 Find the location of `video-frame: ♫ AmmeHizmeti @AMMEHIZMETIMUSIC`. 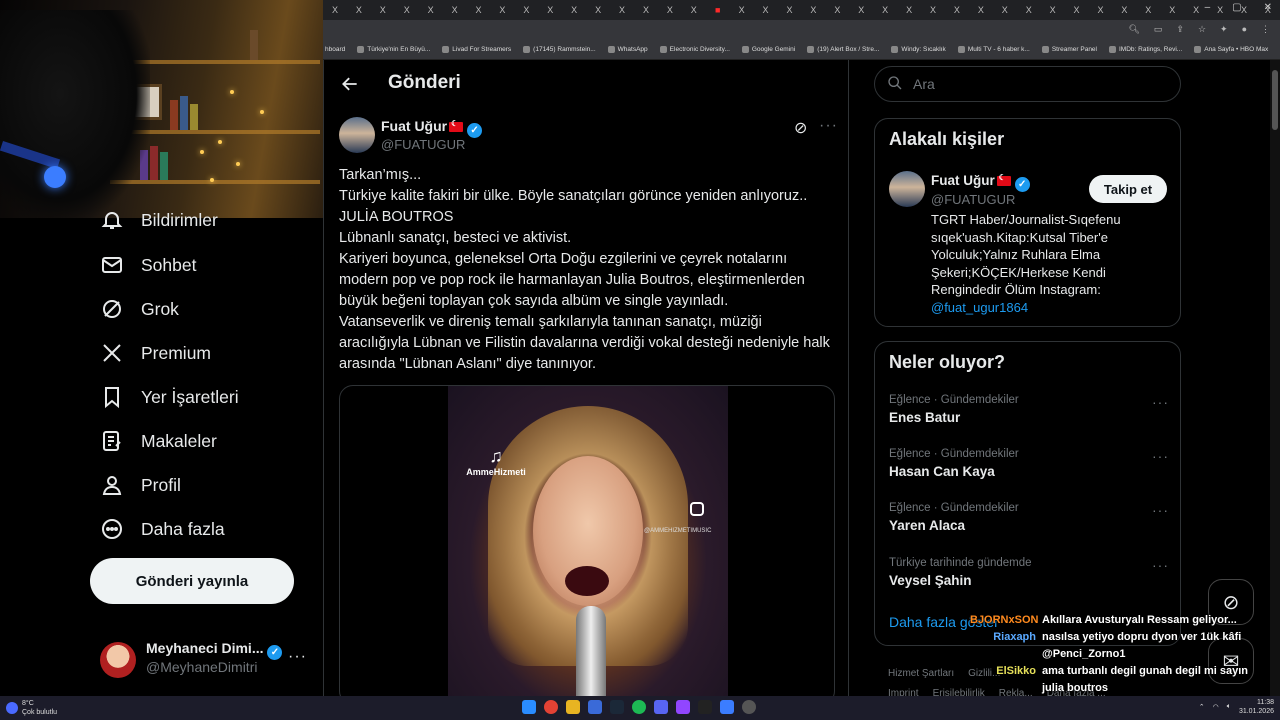

video-frame: ♫ AmmeHizmeti @AMMEHIZMETIMUSIC is located at coordinates (588, 541).